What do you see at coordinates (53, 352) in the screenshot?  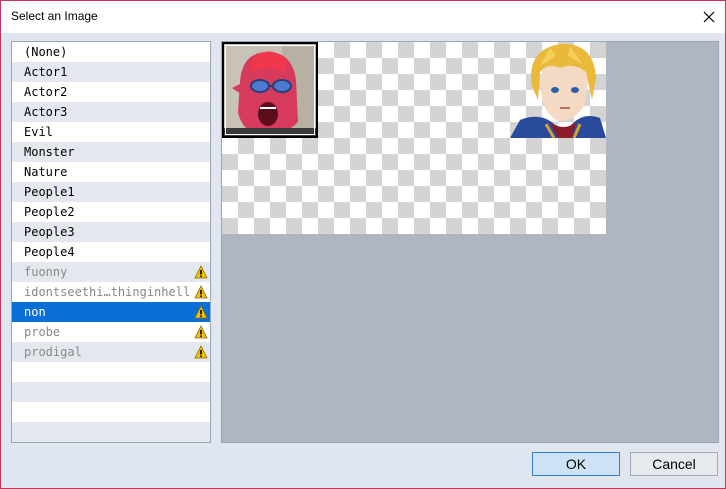 I see `list-item-label: prodigal` at bounding box center [53, 352].